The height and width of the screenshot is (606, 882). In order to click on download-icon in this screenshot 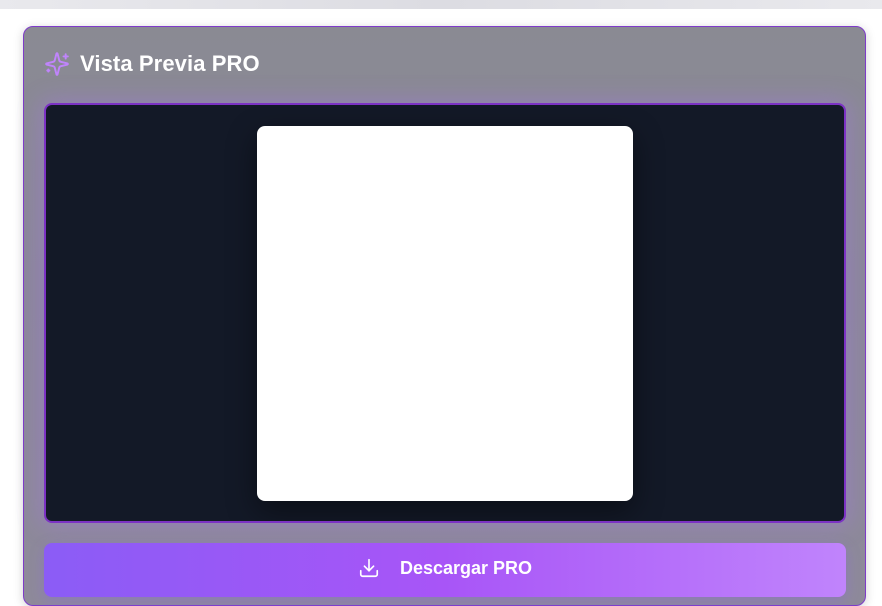, I will do `click(369, 568)`.